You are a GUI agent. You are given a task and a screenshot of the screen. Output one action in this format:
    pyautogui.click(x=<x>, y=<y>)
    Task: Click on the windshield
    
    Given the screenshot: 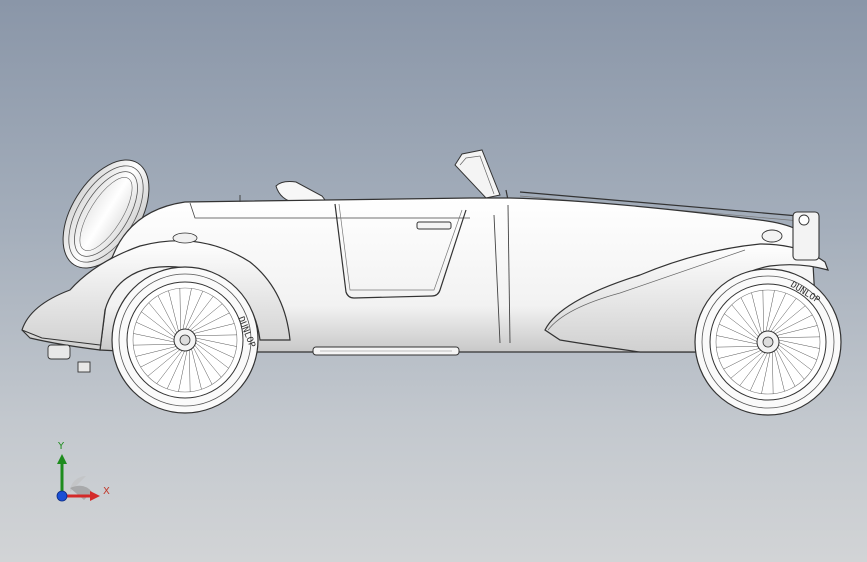 What is the action you would take?
    pyautogui.click(x=481, y=175)
    